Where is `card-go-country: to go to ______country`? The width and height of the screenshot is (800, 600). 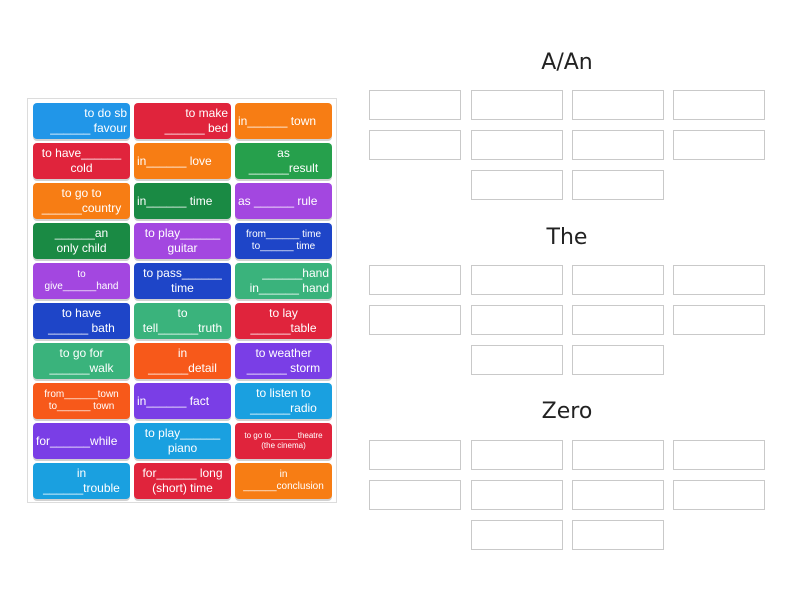 card-go-country: to go to ______country is located at coordinates (81, 201).